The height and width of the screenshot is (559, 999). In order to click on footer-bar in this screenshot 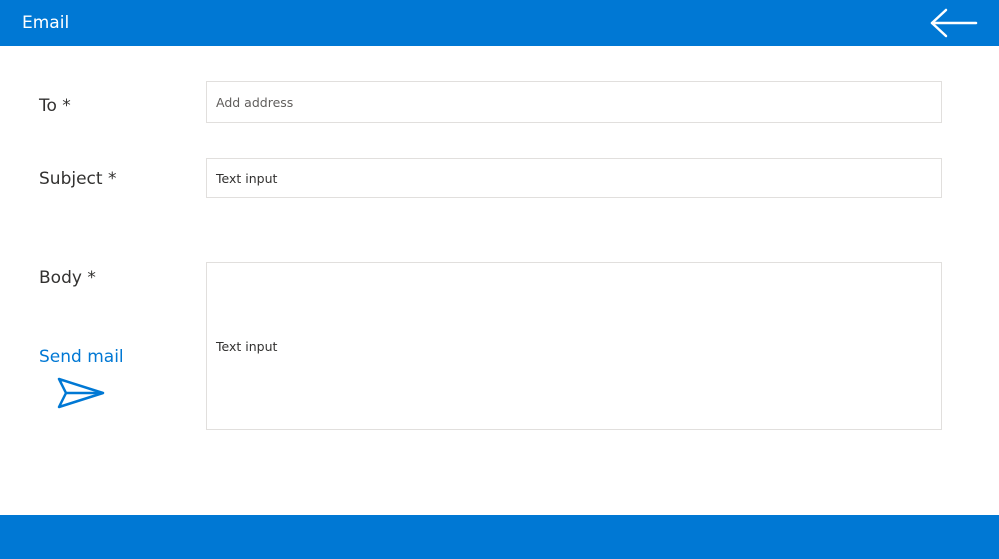, I will do `click(499, 537)`.